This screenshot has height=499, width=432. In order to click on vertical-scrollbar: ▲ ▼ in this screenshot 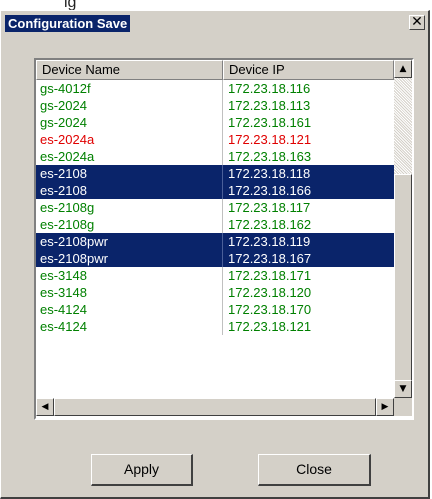, I will do `click(403, 229)`.